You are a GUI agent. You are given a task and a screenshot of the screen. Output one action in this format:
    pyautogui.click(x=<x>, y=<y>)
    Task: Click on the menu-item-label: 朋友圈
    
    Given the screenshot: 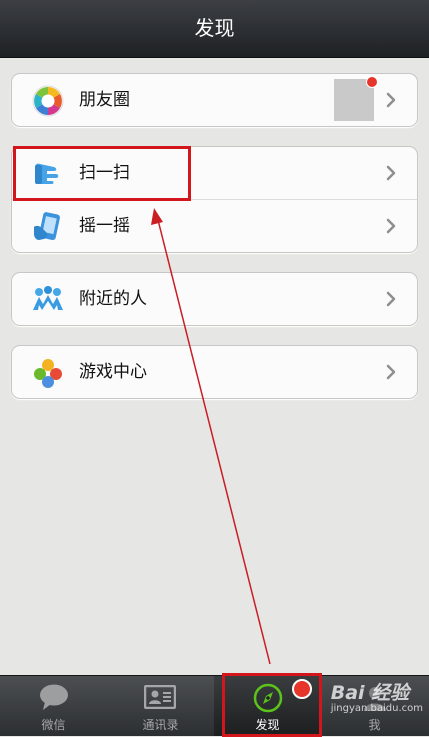 What is the action you would take?
    pyautogui.click(x=104, y=100)
    